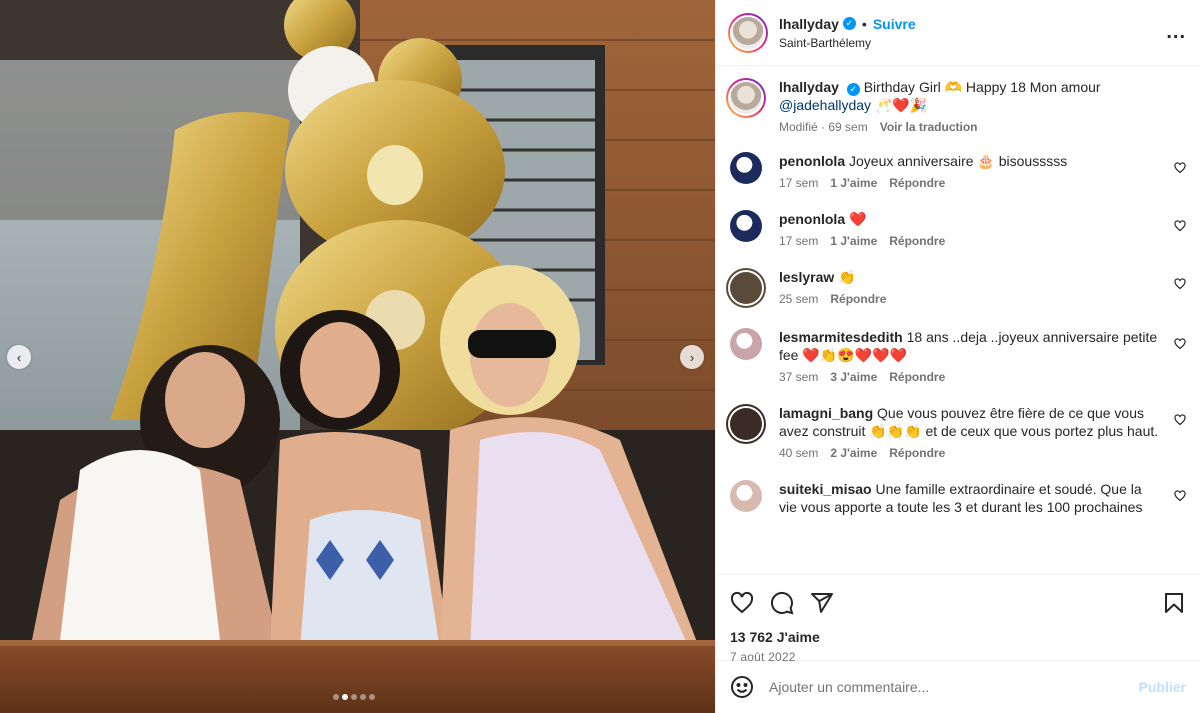 This screenshot has height=713, width=1200. I want to click on comment-input, so click(954, 687).